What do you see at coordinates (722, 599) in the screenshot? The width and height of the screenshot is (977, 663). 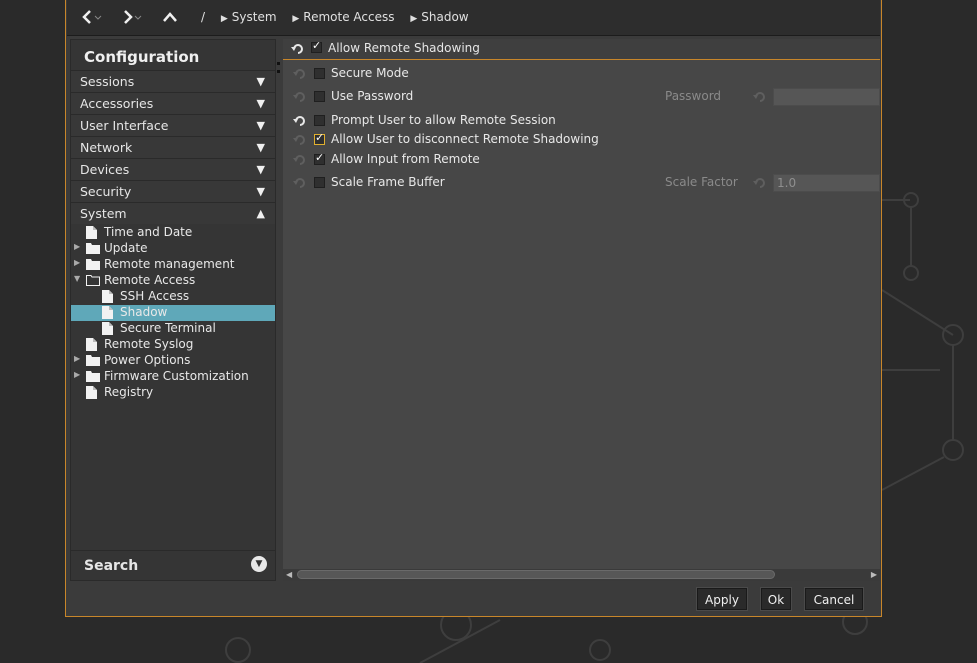 I see `apply-button: Apply` at bounding box center [722, 599].